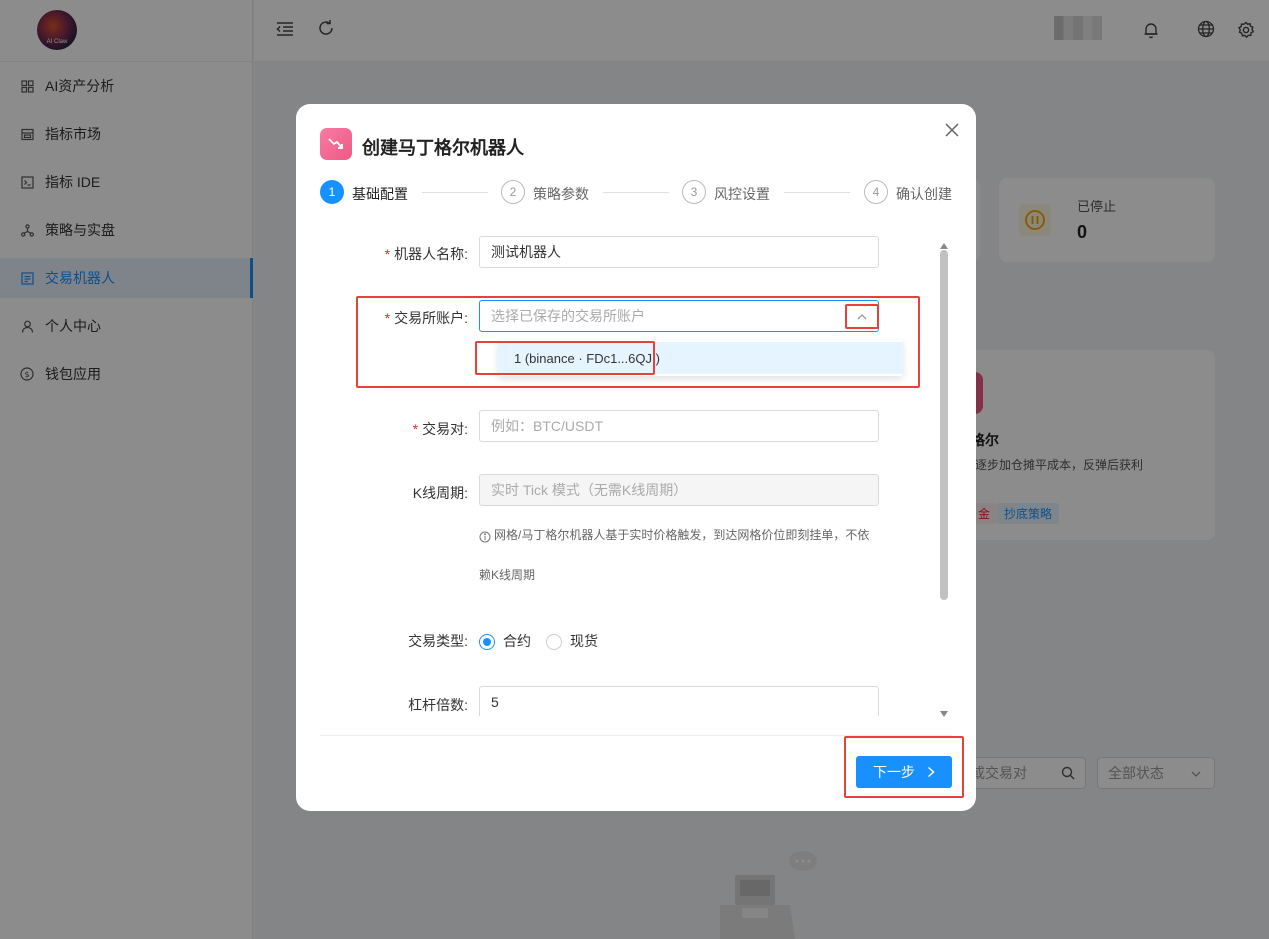 This screenshot has height=939, width=1269. I want to click on step-2-number: 2, so click(513, 192).